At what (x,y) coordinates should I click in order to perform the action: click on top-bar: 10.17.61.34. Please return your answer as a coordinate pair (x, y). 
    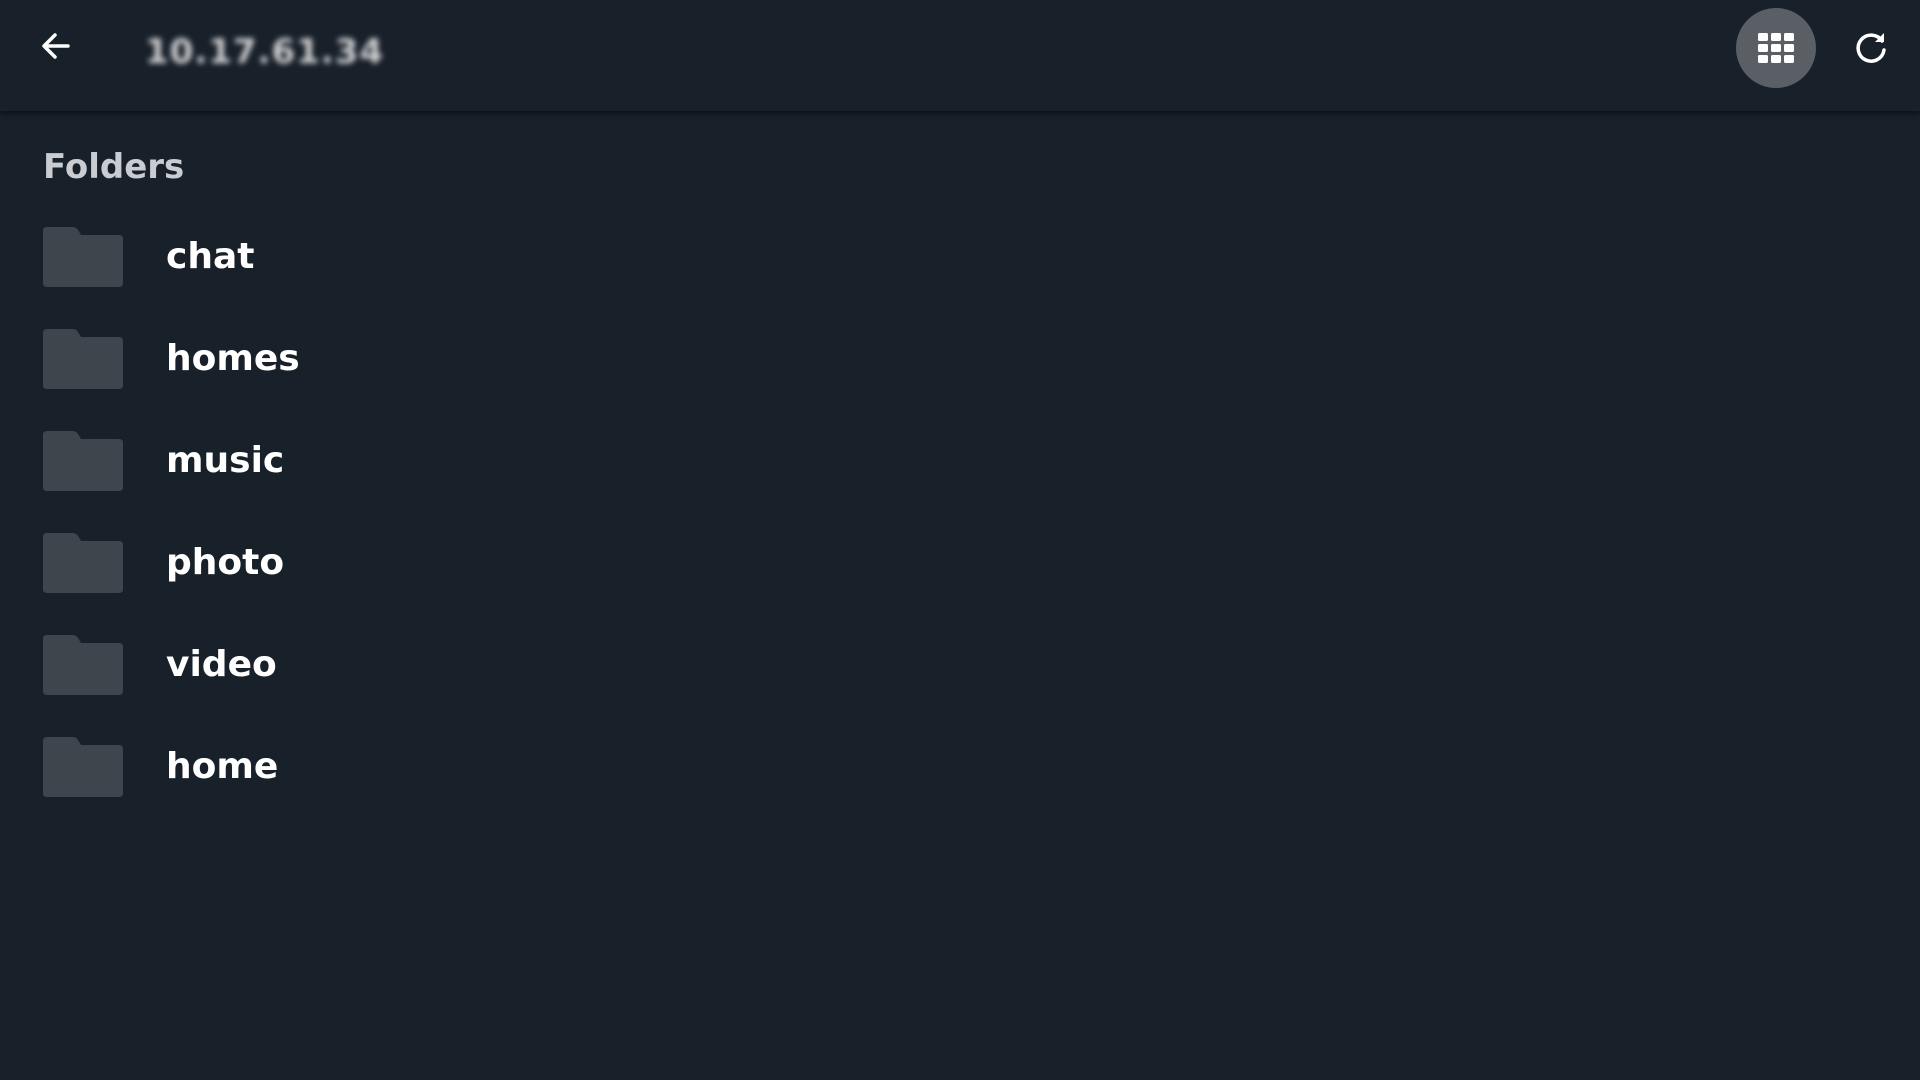
    Looking at the image, I should click on (960, 55).